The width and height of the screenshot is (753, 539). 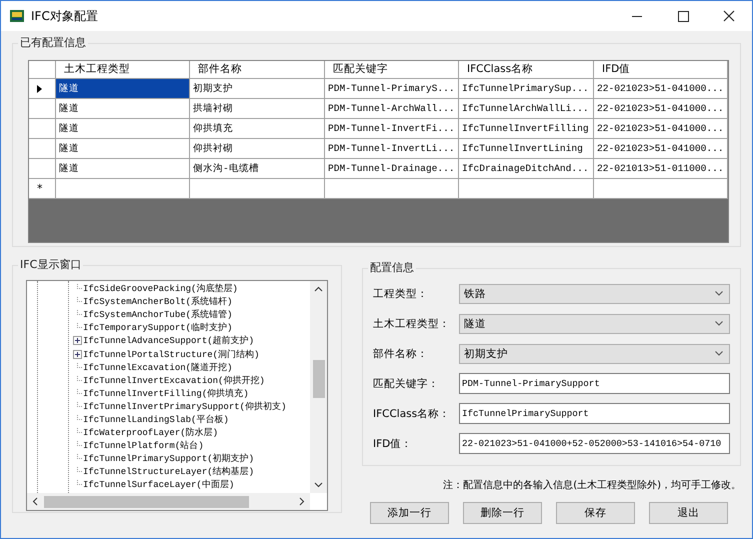 What do you see at coordinates (17, 16) in the screenshot?
I see `app-icon` at bounding box center [17, 16].